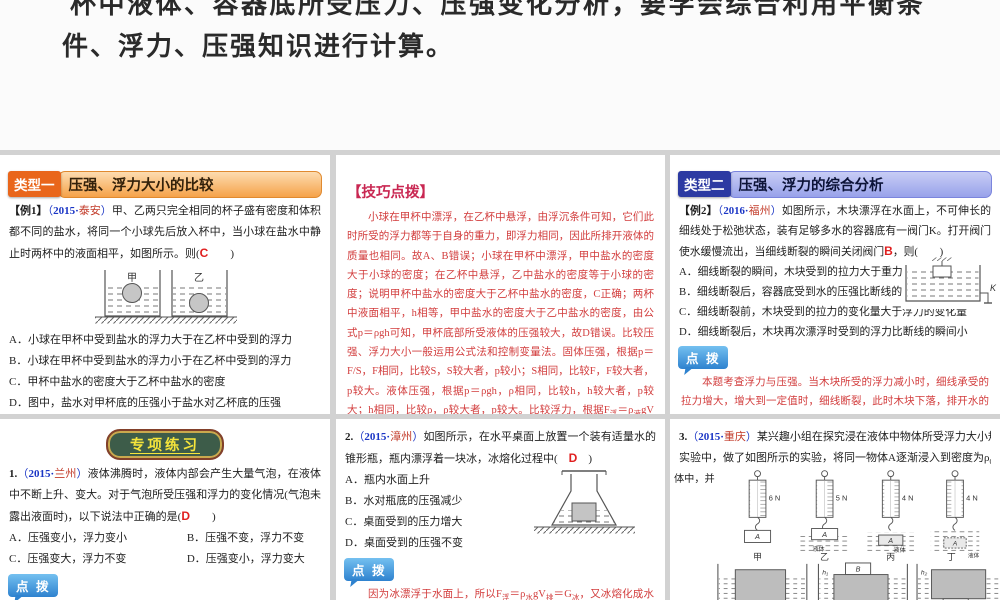  What do you see at coordinates (349, 437) in the screenshot?
I see `problem2-number: 2.` at bounding box center [349, 437].